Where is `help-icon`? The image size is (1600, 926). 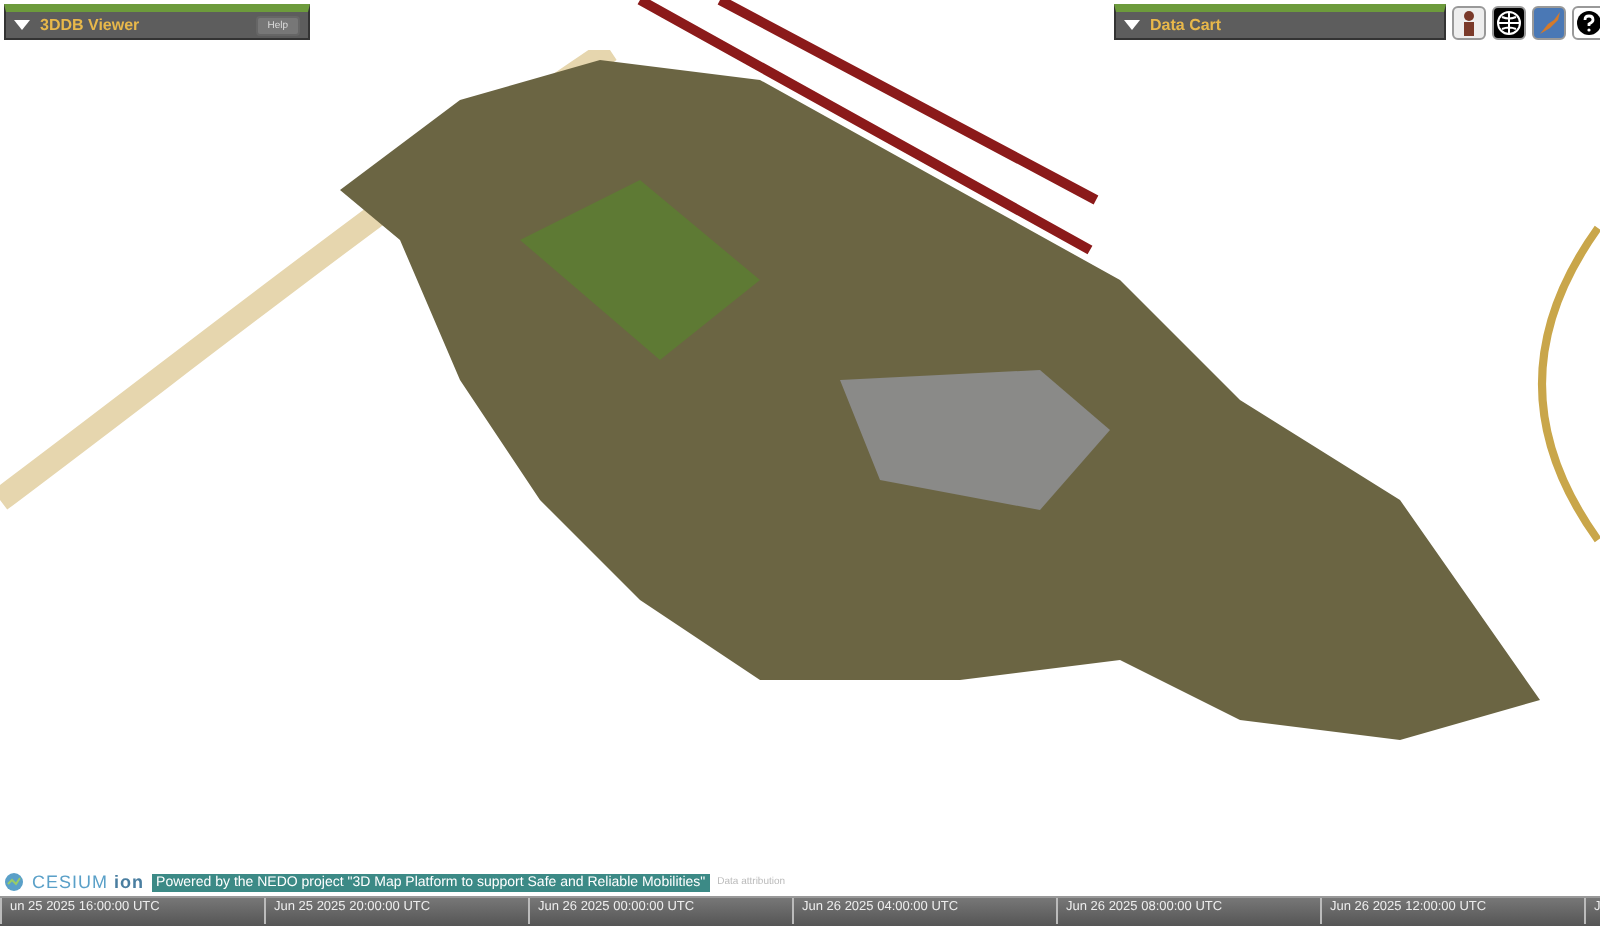 help-icon is located at coordinates (1586, 23).